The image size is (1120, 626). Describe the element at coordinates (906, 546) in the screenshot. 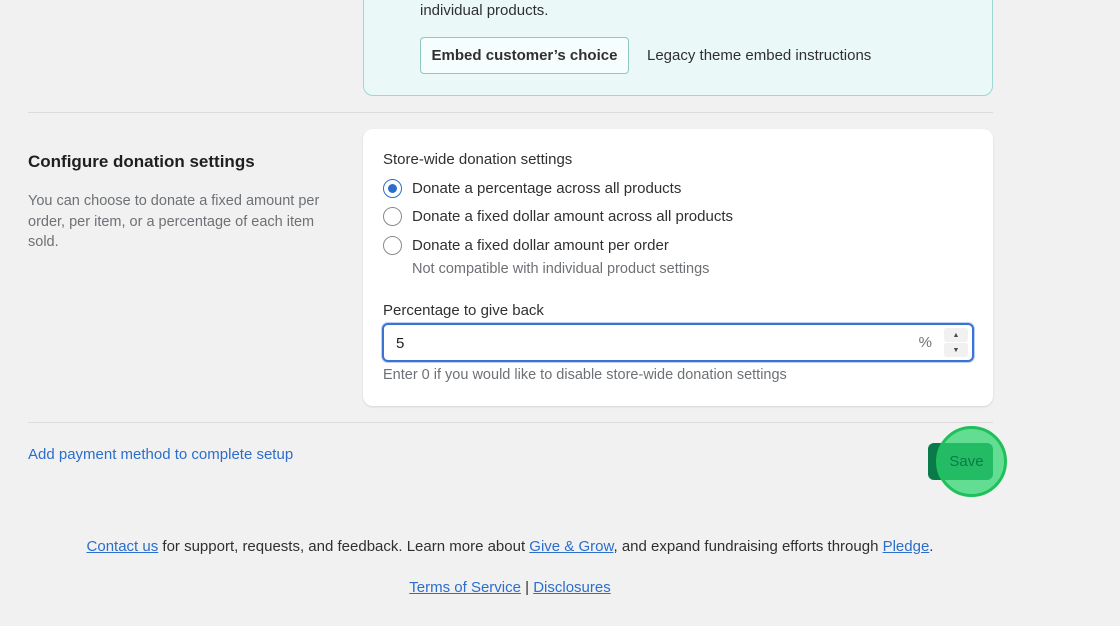

I see `pledge-link: Pledge` at that location.